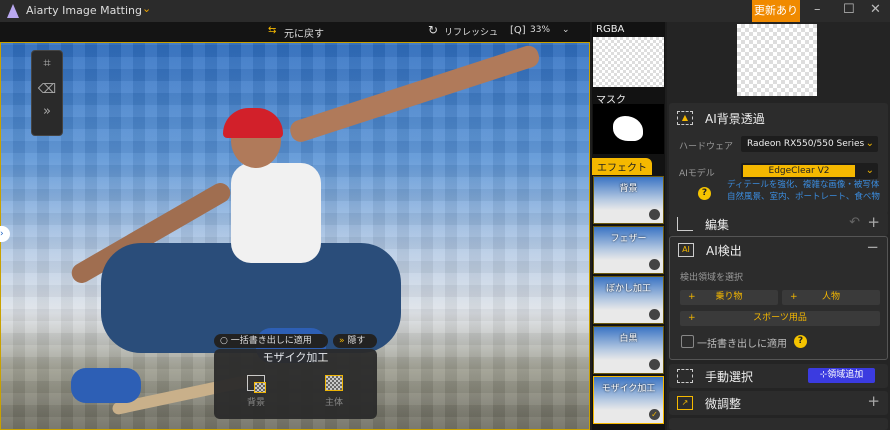  I want to click on mosaic-background-option: 背景, so click(256, 391).